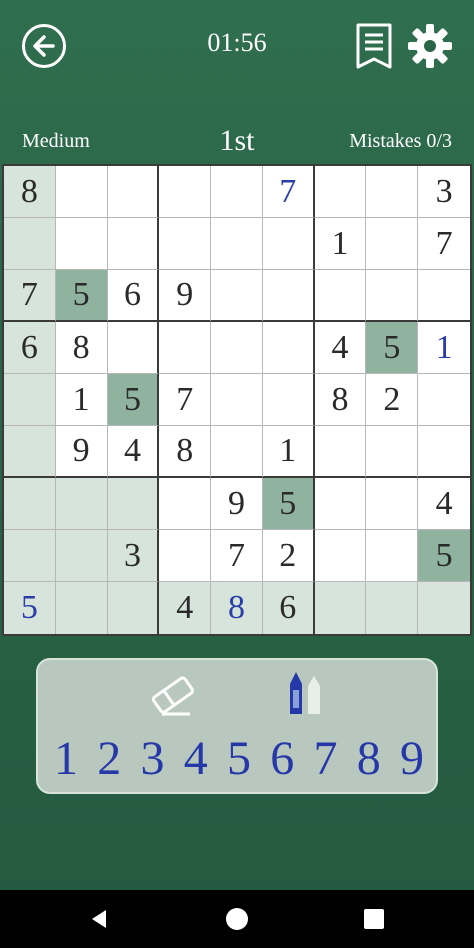 This screenshot has height=948, width=474. Describe the element at coordinates (288, 400) in the screenshot. I see `grid-cell-r5c6` at that location.